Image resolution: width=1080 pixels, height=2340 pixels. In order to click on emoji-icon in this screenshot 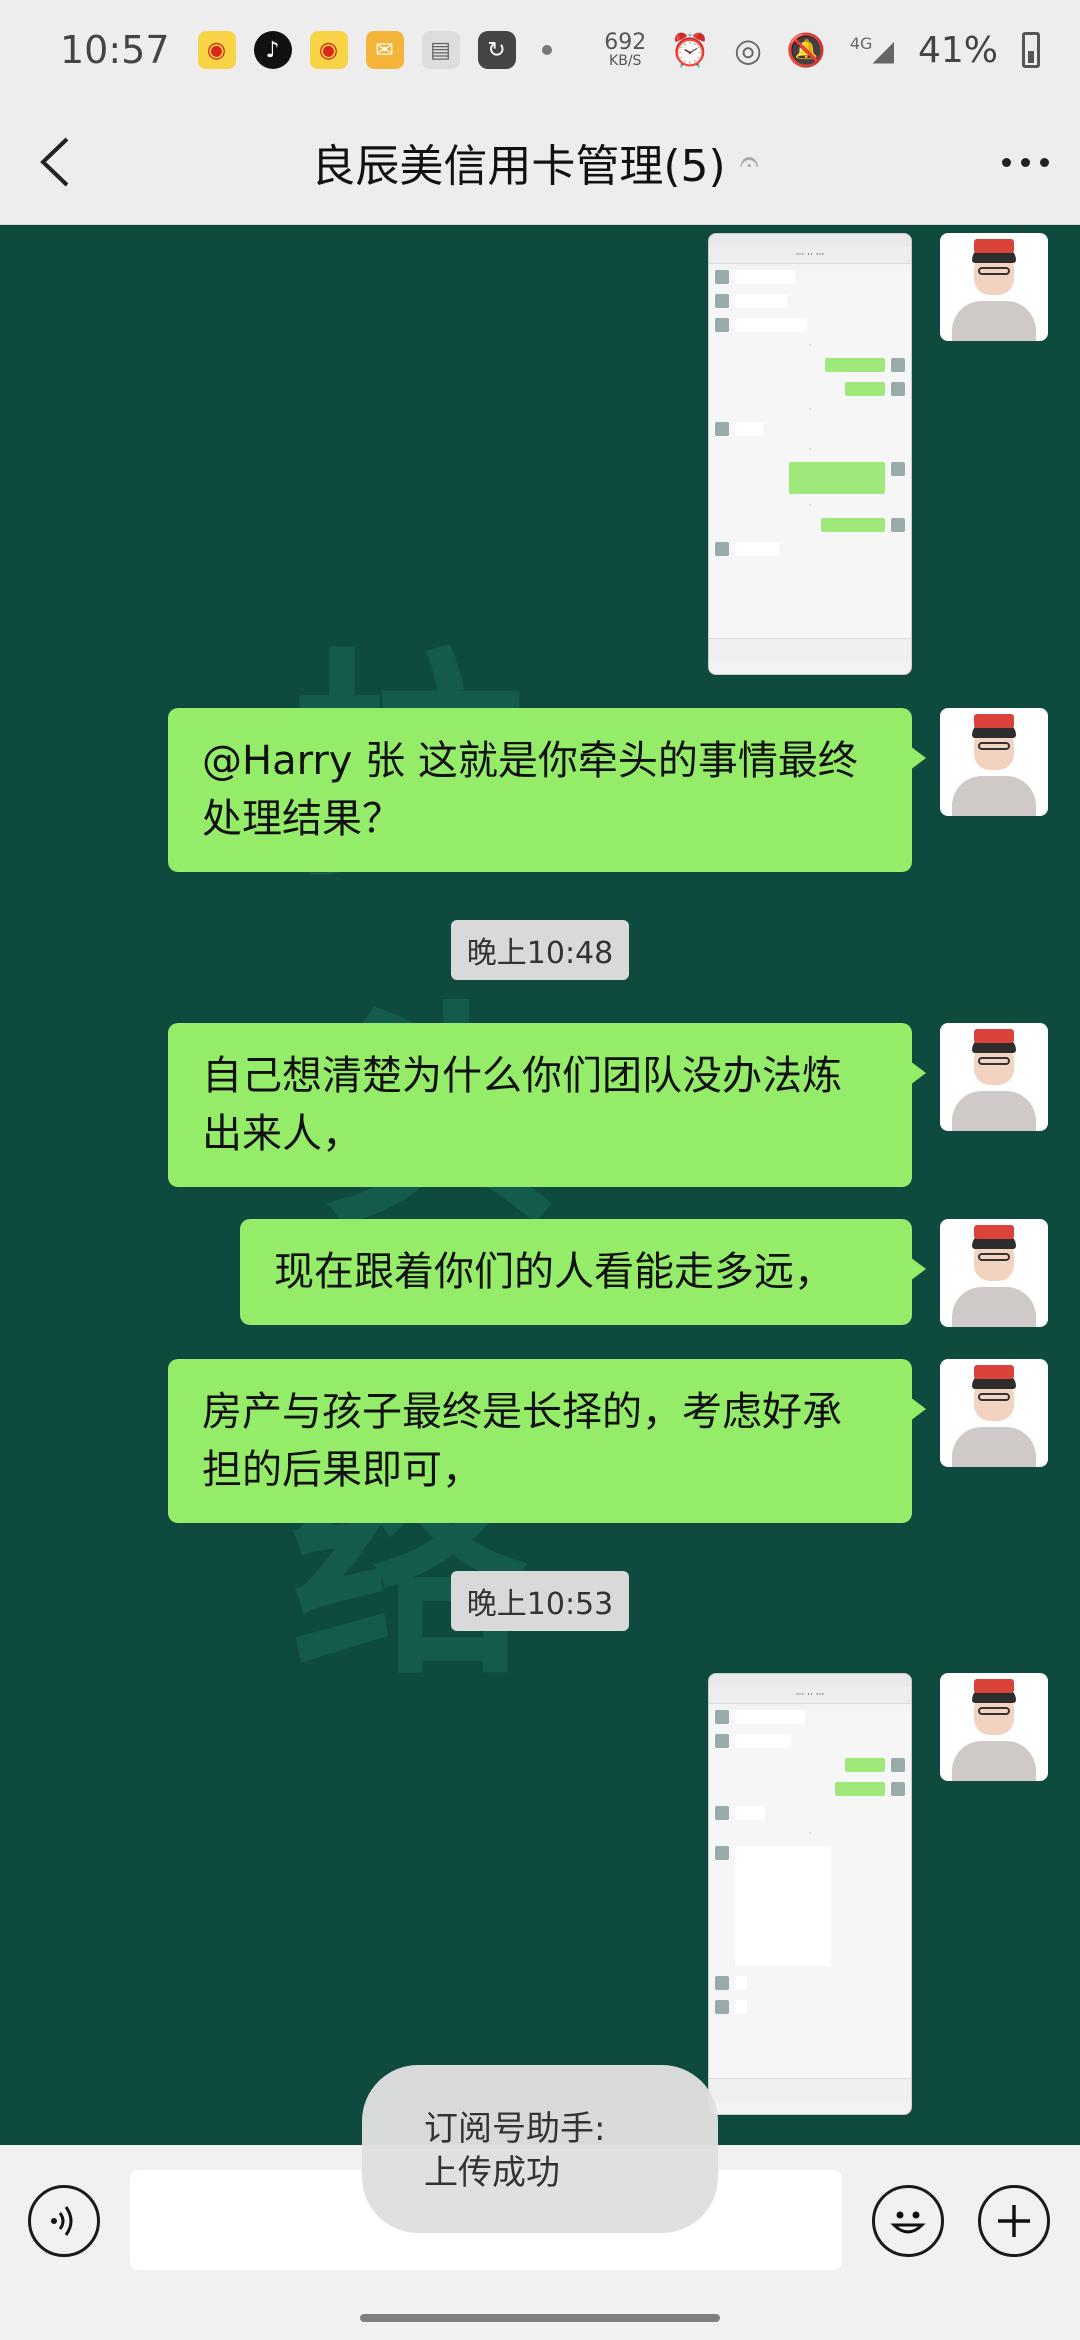, I will do `click(908, 2222)`.